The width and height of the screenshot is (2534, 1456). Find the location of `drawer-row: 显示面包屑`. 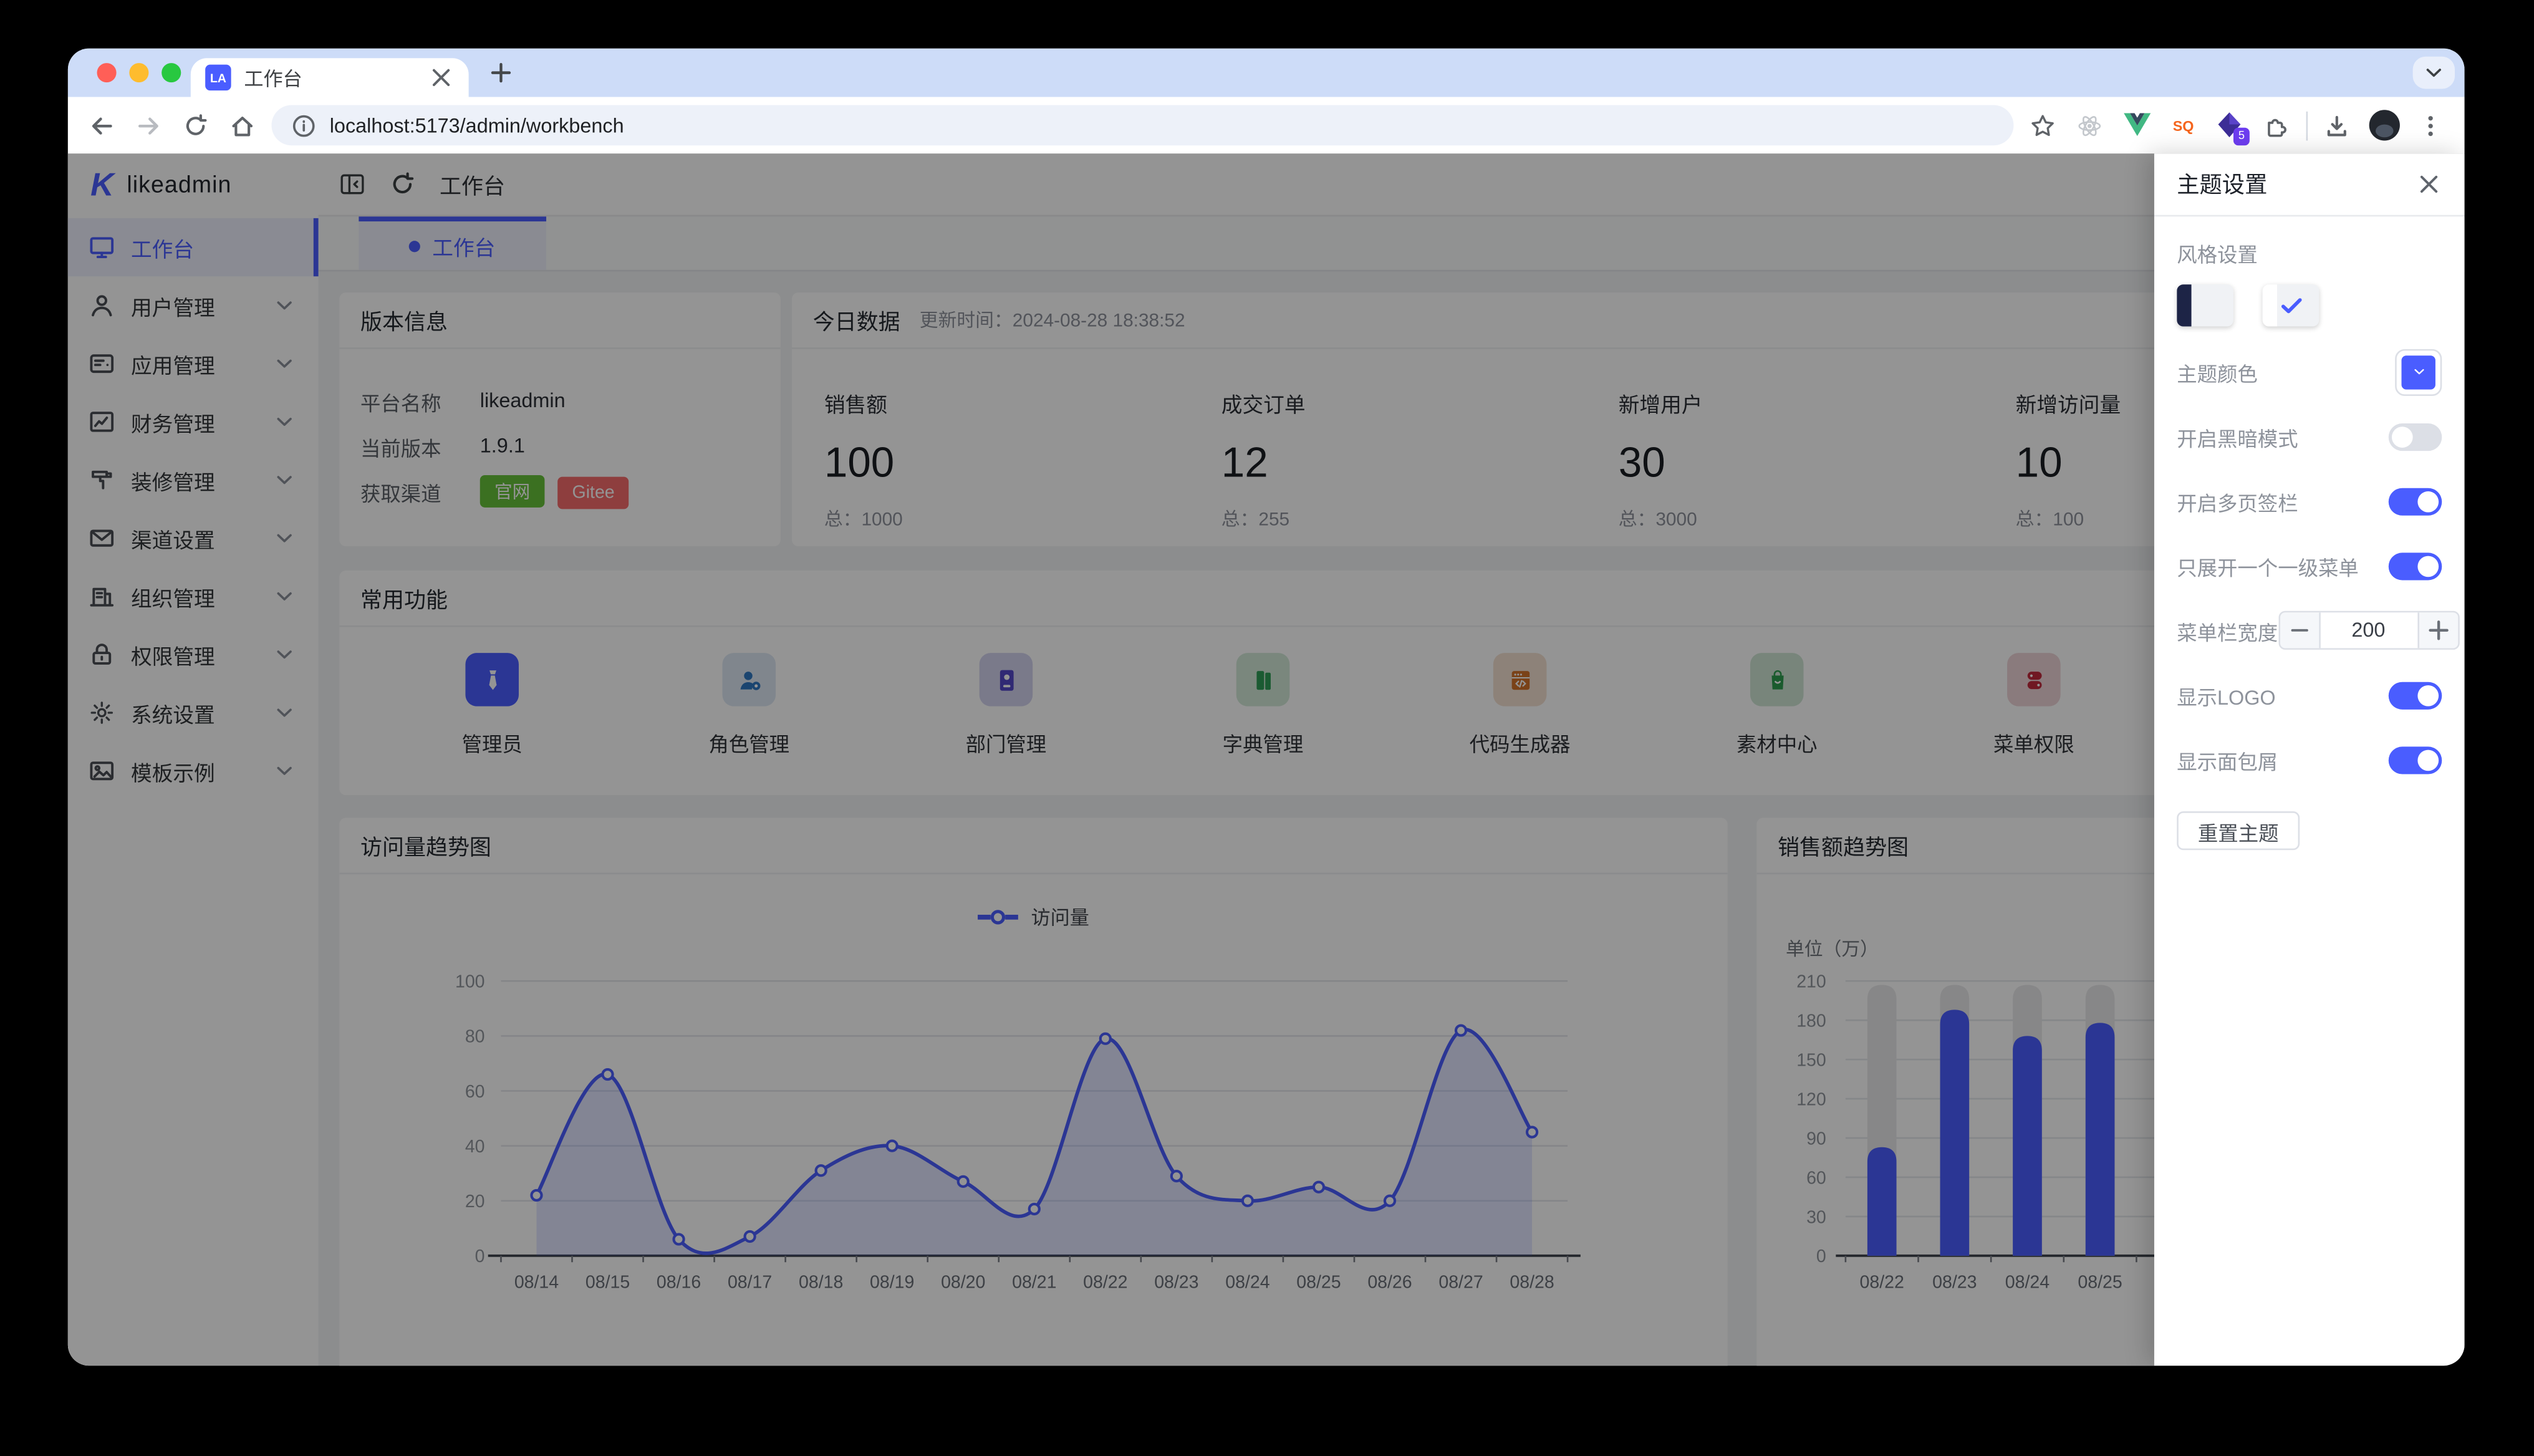

drawer-row: 显示面包屑 is located at coordinates (2309, 759).